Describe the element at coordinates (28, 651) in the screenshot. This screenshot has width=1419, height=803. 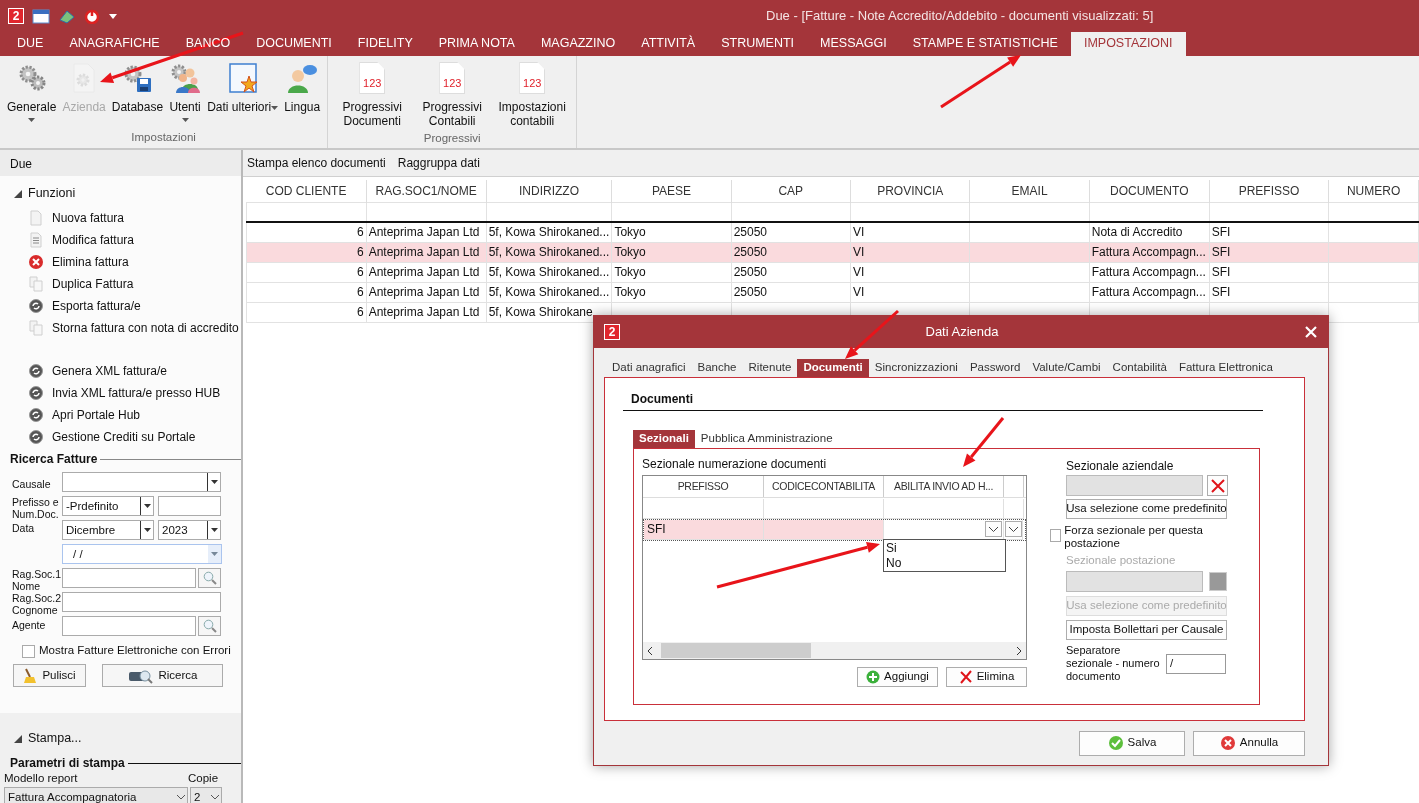
I see `checkbox` at that location.